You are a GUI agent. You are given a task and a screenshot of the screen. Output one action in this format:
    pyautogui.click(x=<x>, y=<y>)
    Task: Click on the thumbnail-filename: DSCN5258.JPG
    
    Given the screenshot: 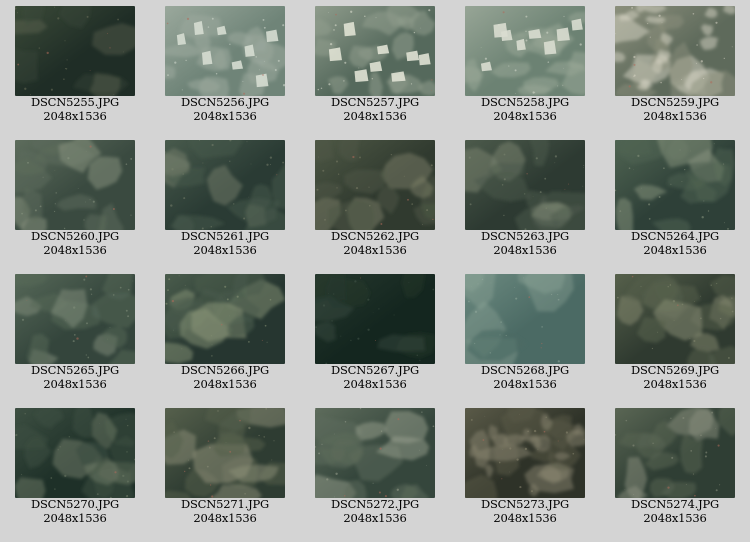 What is the action you would take?
    pyautogui.click(x=525, y=102)
    